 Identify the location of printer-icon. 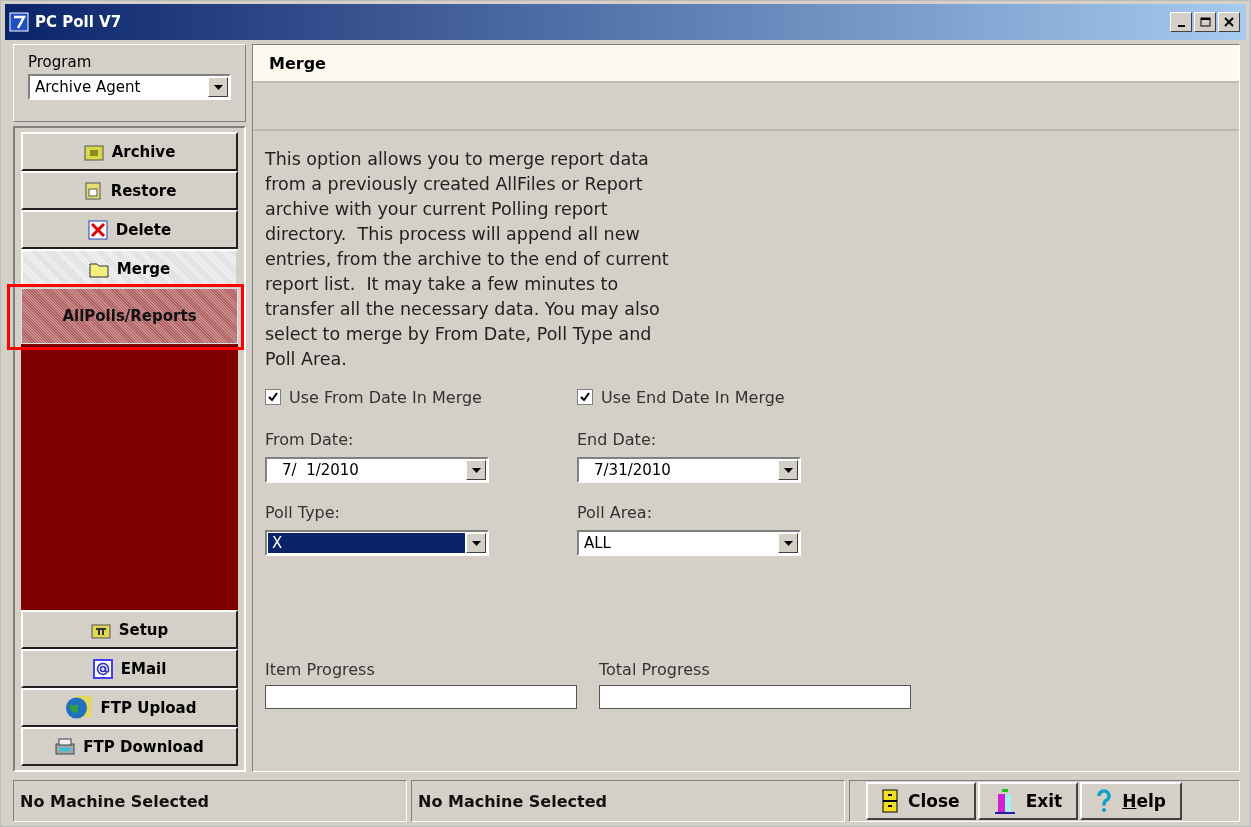
(65, 746).